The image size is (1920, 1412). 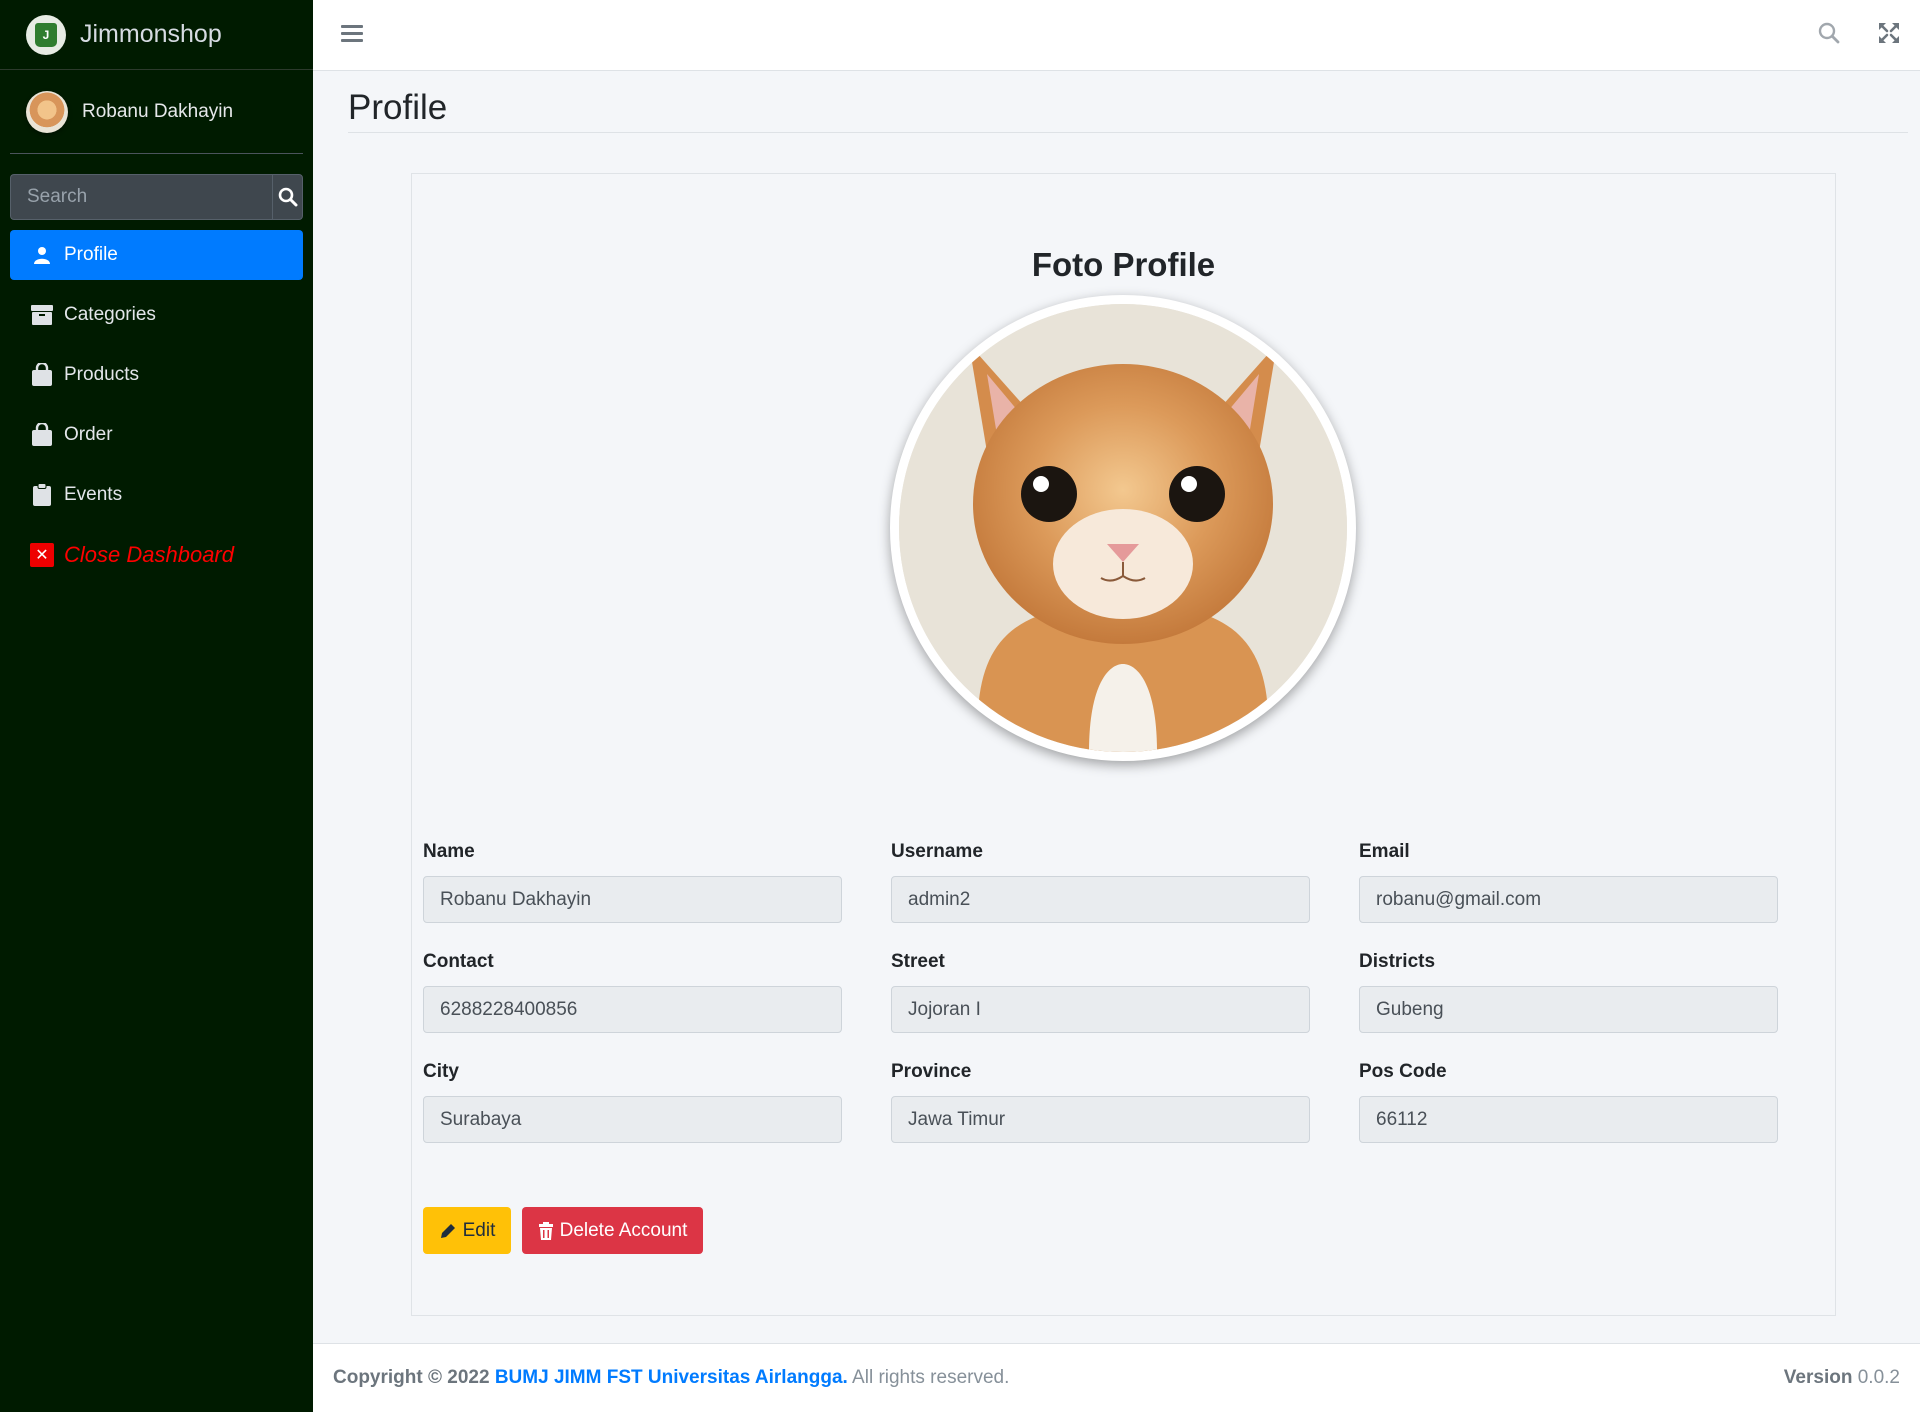 What do you see at coordinates (156, 255) in the screenshot?
I see `sidebar-item-profile: Profile` at bounding box center [156, 255].